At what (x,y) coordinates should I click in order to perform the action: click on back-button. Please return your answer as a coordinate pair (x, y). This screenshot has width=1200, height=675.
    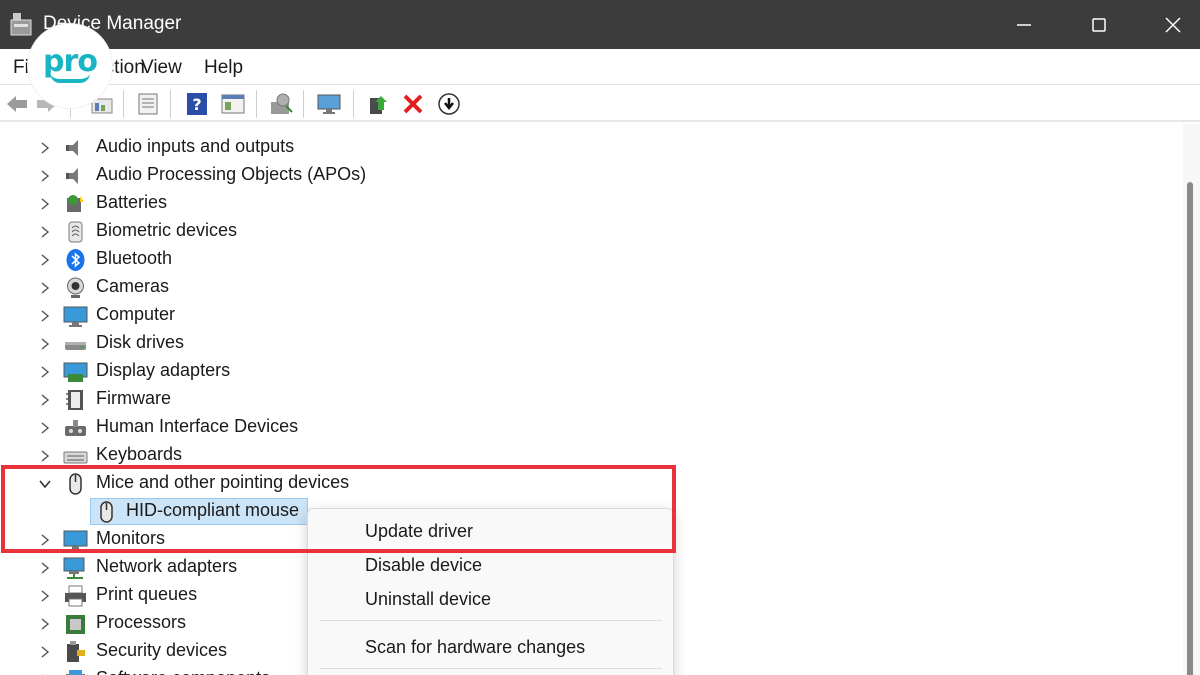
    Looking at the image, I should click on (17, 104).